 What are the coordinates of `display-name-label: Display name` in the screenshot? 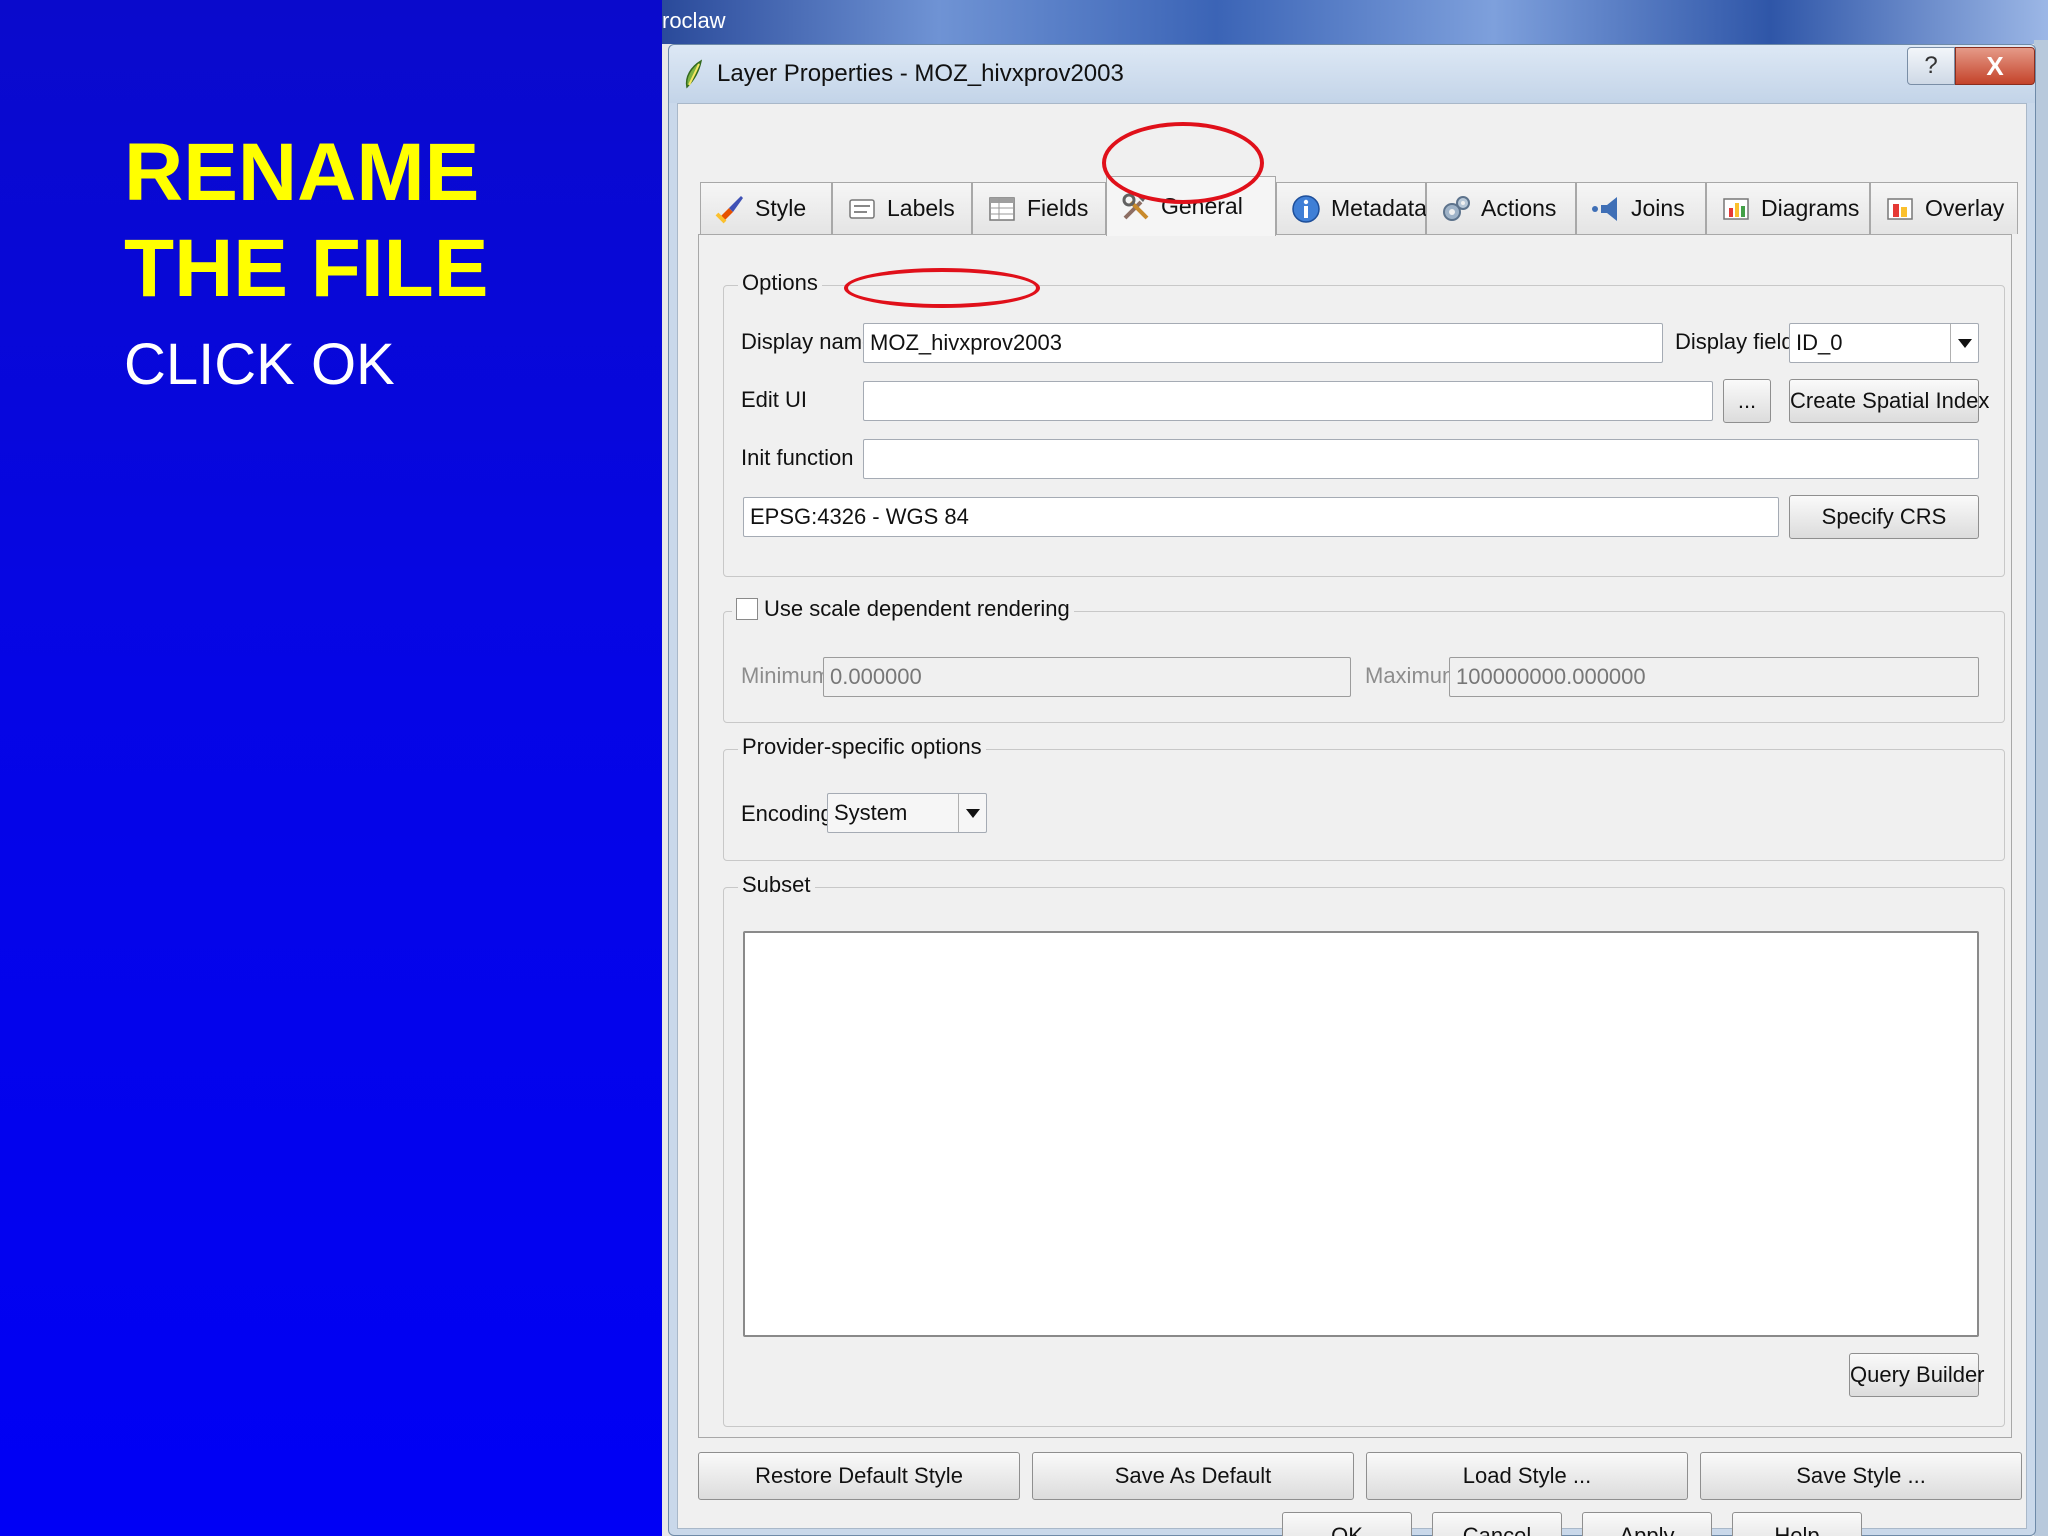 It's located at (808, 341).